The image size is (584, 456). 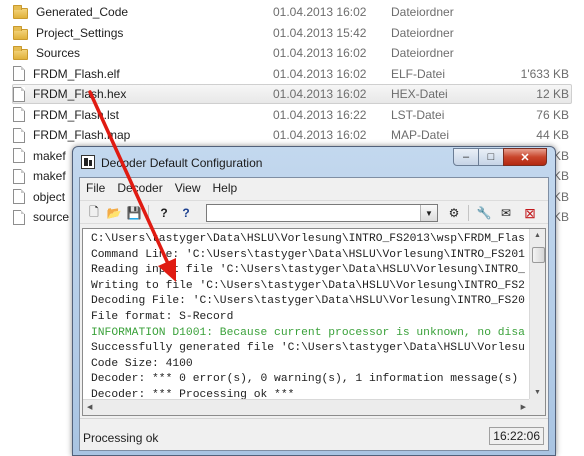 What do you see at coordinates (491, 157) in the screenshot?
I see `maximize-button: □` at bounding box center [491, 157].